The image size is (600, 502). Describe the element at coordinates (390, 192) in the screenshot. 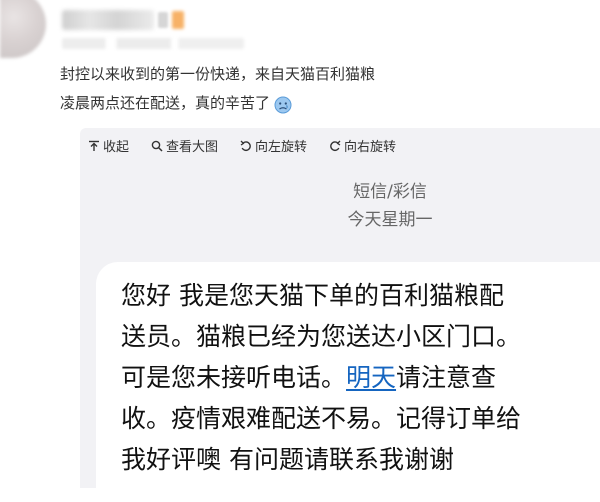

I see `sms-type-label: 短信/彩信` at that location.